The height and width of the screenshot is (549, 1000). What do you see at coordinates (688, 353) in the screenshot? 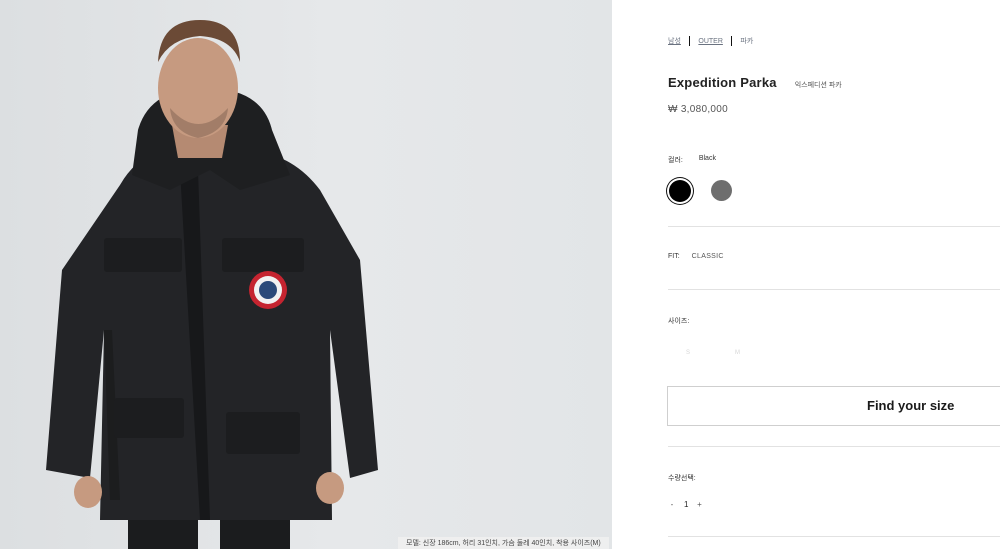
I see `size-option-s: S` at bounding box center [688, 353].